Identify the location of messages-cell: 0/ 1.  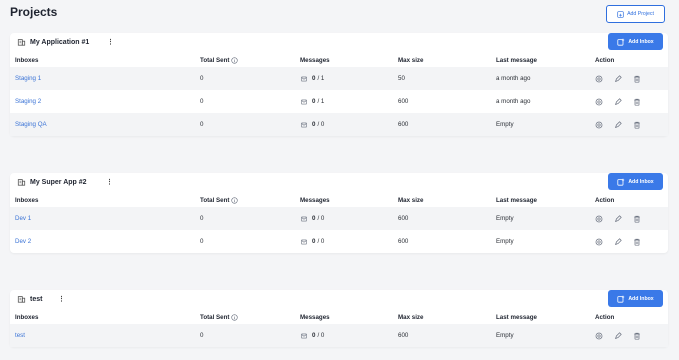
(312, 78).